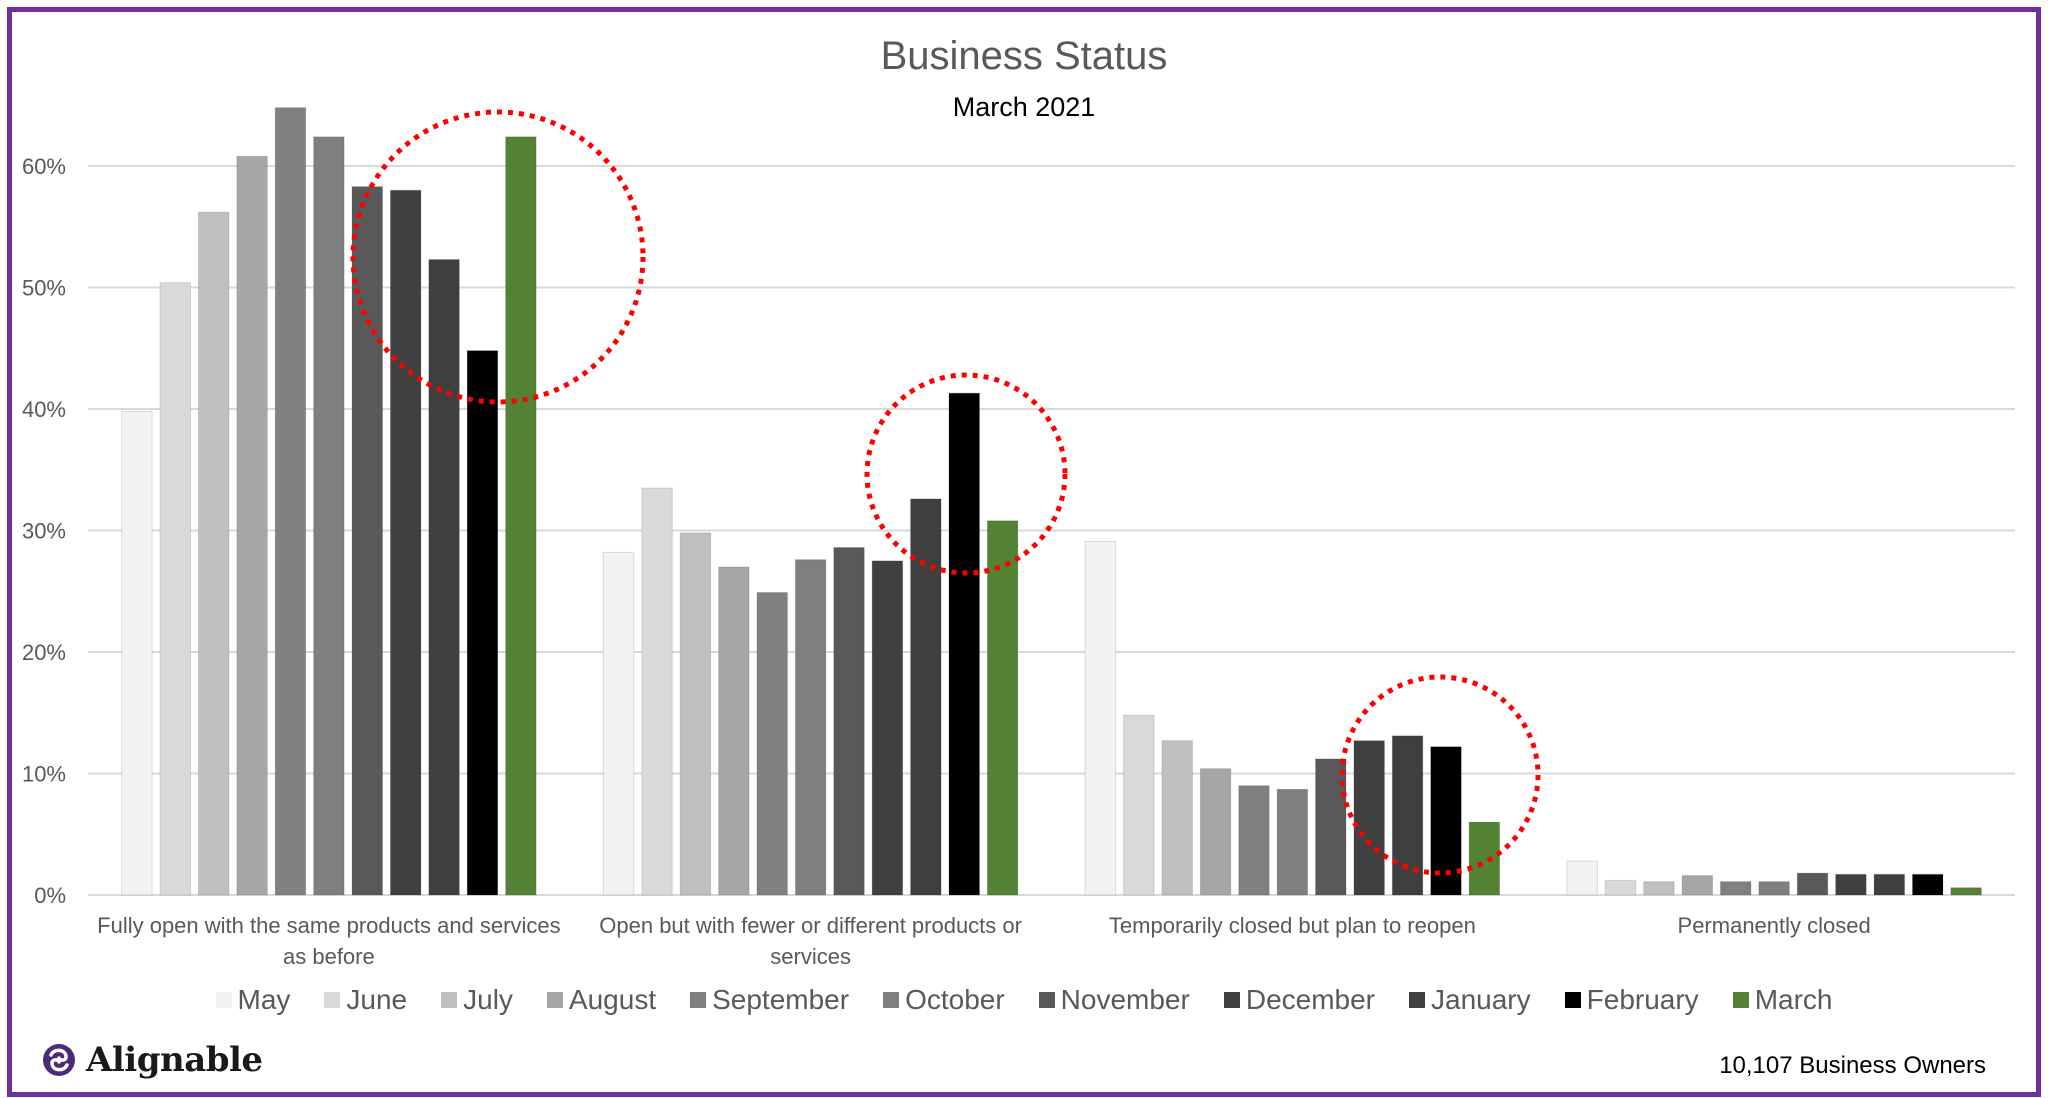  I want to click on category-label-line: services, so click(810, 956).